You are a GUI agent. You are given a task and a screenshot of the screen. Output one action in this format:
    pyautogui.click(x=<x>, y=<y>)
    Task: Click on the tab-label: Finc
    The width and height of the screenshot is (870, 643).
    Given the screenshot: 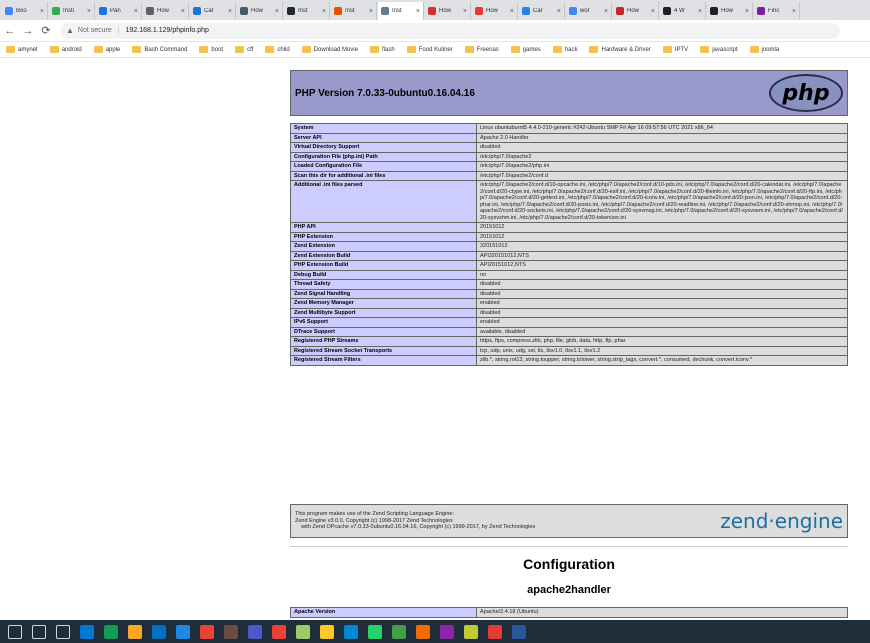 What is the action you would take?
    pyautogui.click(x=774, y=11)
    